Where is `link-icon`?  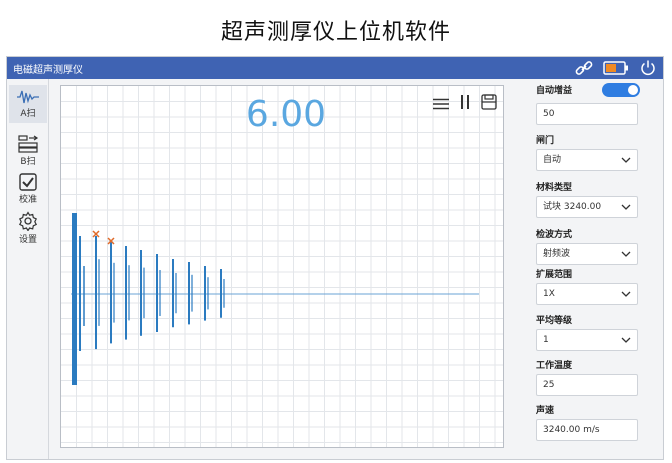 link-icon is located at coordinates (584, 68).